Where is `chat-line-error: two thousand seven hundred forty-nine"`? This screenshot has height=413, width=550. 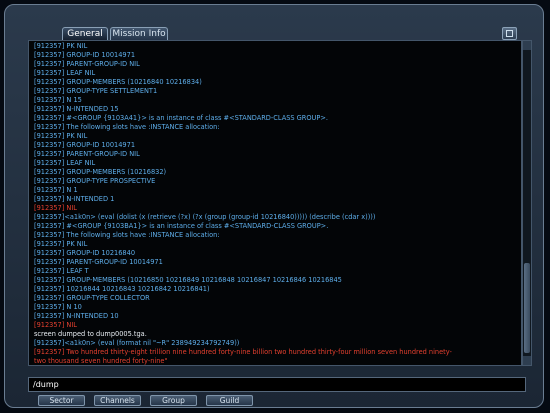
chat-line-error: two thousand seven hundred forty-nine" is located at coordinates (101, 361).